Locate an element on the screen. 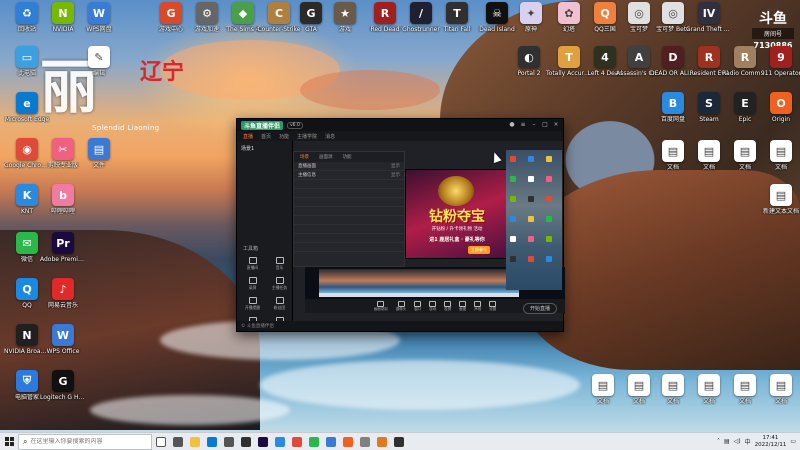 The height and width of the screenshot is (450, 800). close-icon: × is located at coordinates (556, 125).